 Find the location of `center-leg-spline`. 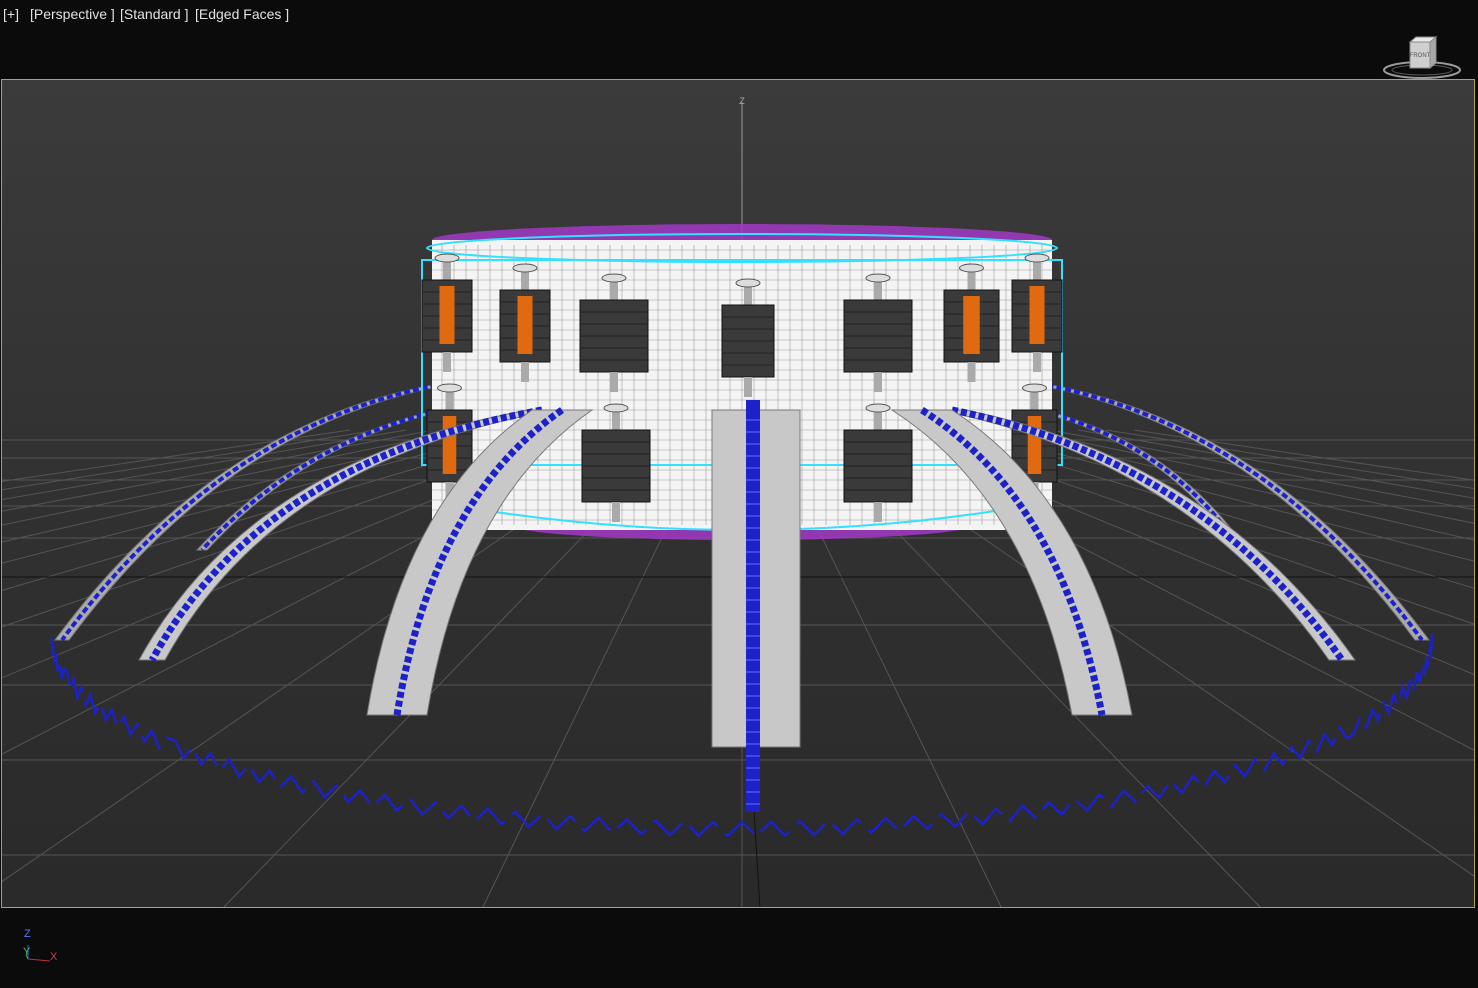

center-leg-spline is located at coordinates (753, 606).